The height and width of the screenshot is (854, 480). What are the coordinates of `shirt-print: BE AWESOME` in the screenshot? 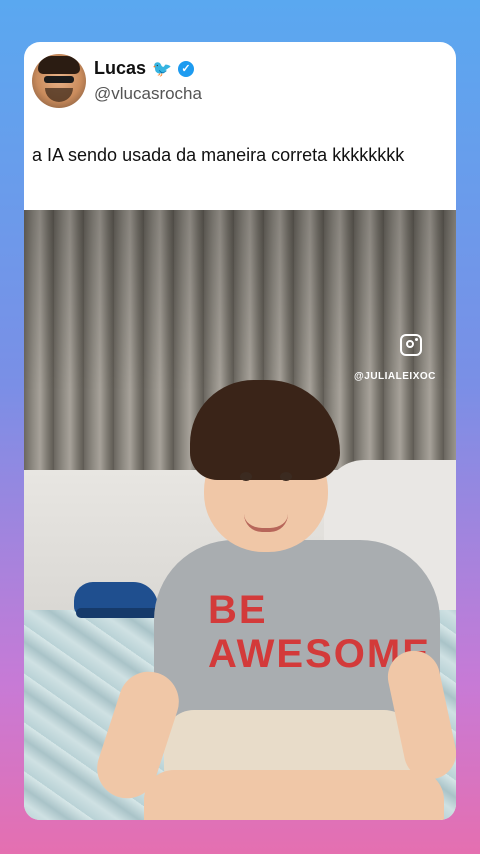 It's located at (319, 632).